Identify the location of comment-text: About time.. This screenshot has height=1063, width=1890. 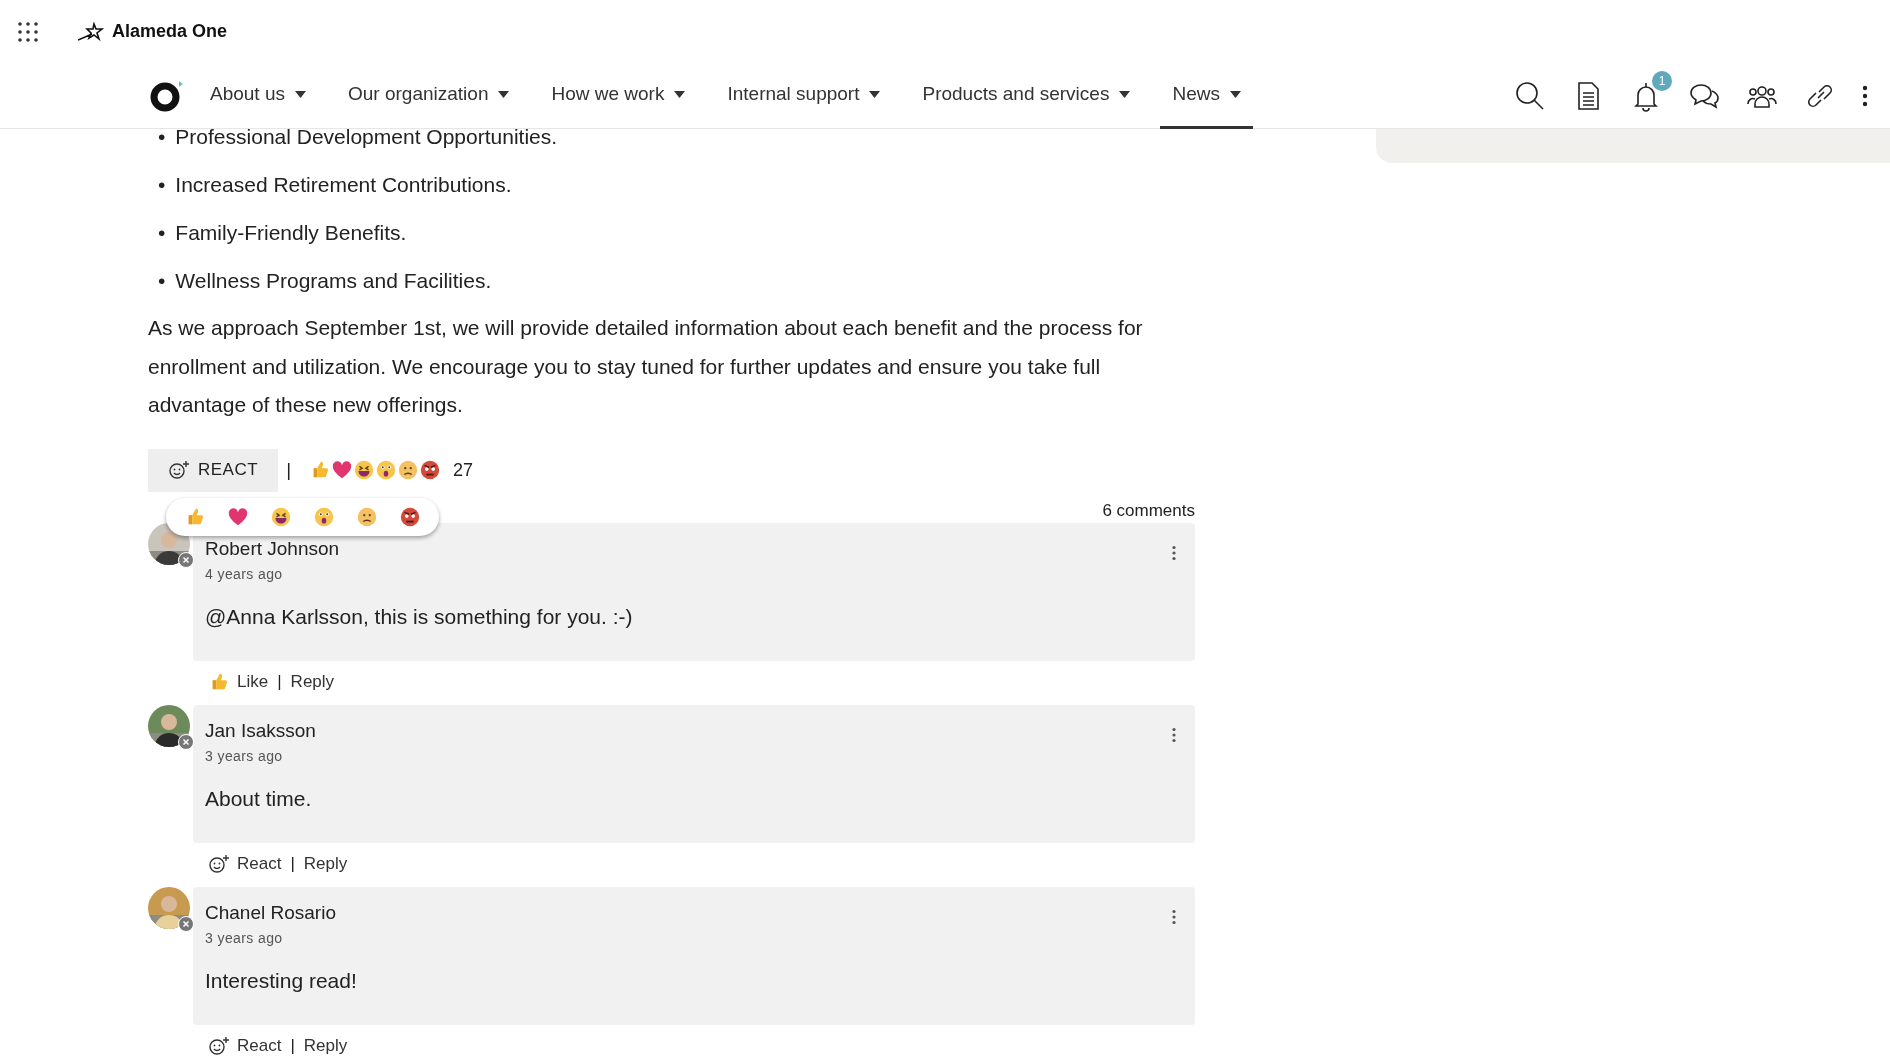
(259, 798).